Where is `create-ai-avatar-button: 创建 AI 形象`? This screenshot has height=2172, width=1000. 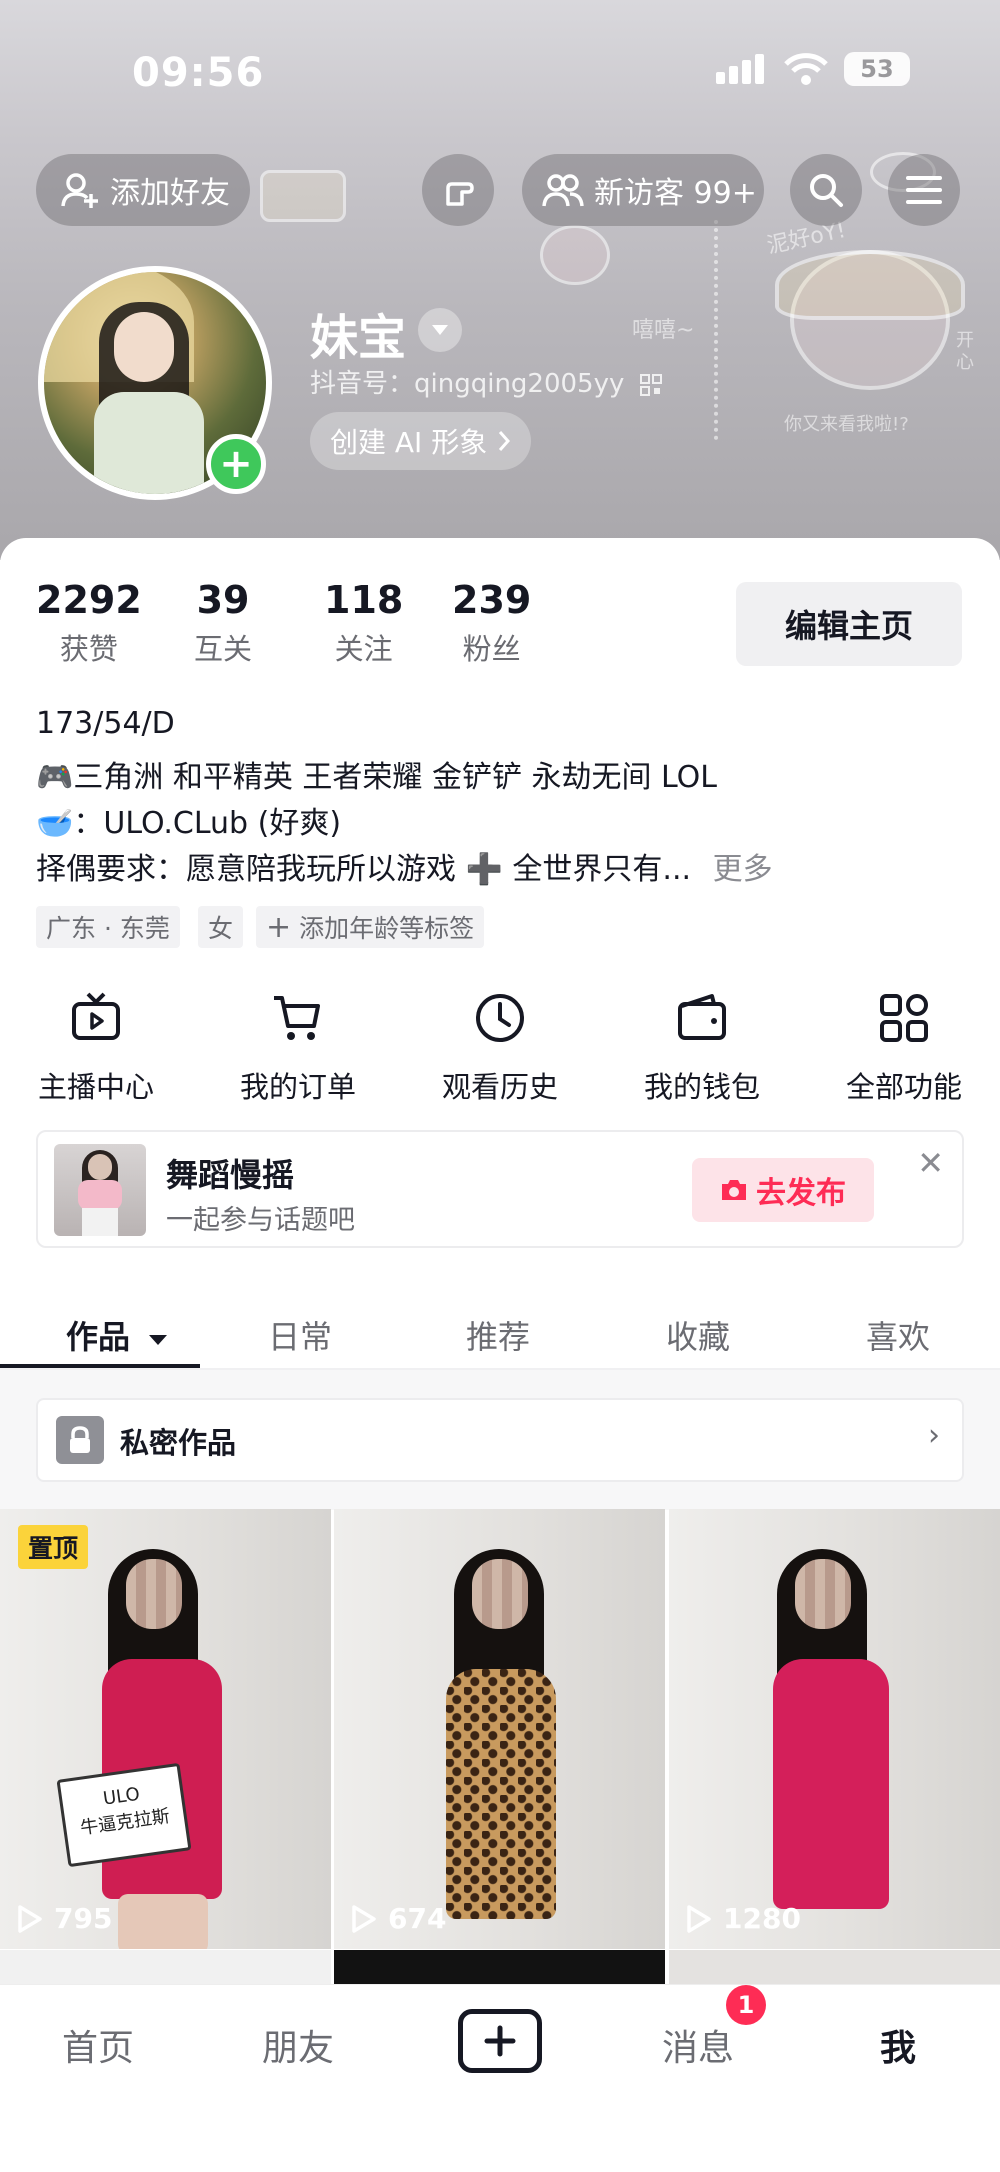
create-ai-avatar-button: 创建 AI 形象 is located at coordinates (421, 441).